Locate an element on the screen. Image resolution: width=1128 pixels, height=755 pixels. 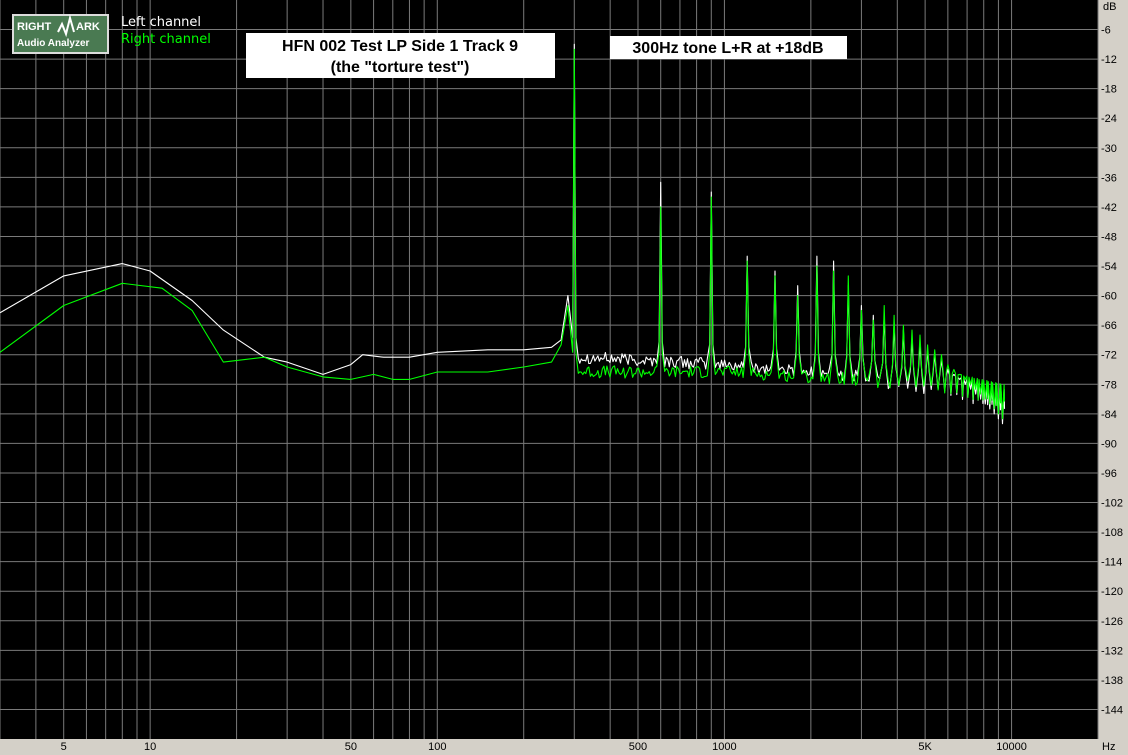
x-tick-label: 10000 is located at coordinates (1011, 747).